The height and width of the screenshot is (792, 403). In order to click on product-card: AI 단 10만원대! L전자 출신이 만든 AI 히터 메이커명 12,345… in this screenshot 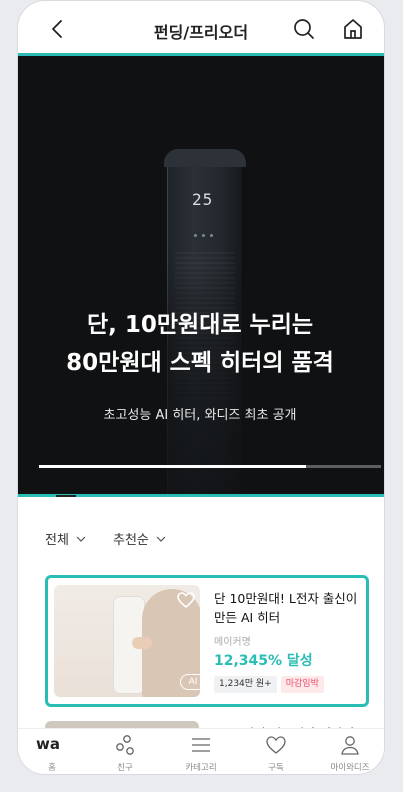, I will do `click(207, 641)`.